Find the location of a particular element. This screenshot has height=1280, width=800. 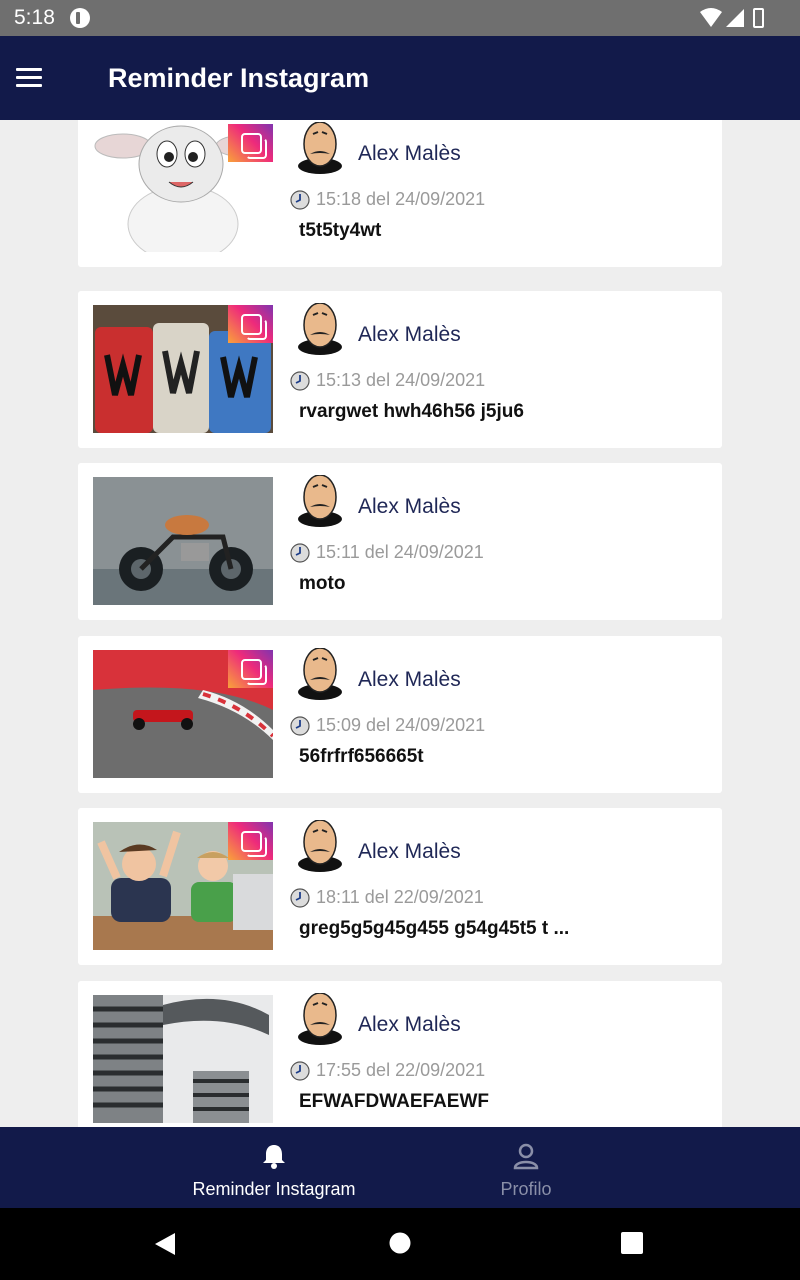

person-icon is located at coordinates (526, 1156).